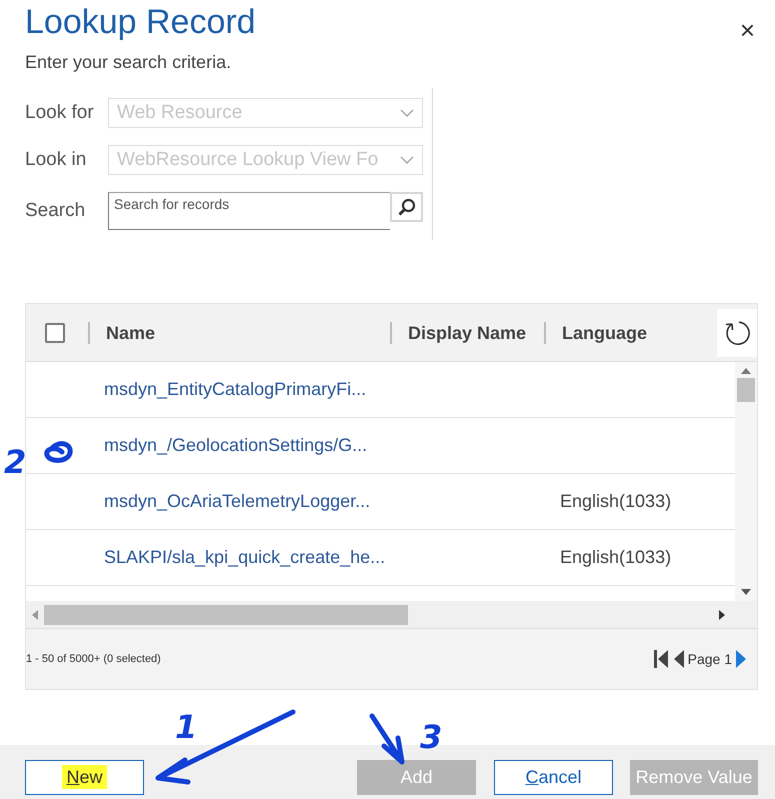  Describe the element at coordinates (746, 481) in the screenshot. I see `vertical-scrollbar` at that location.